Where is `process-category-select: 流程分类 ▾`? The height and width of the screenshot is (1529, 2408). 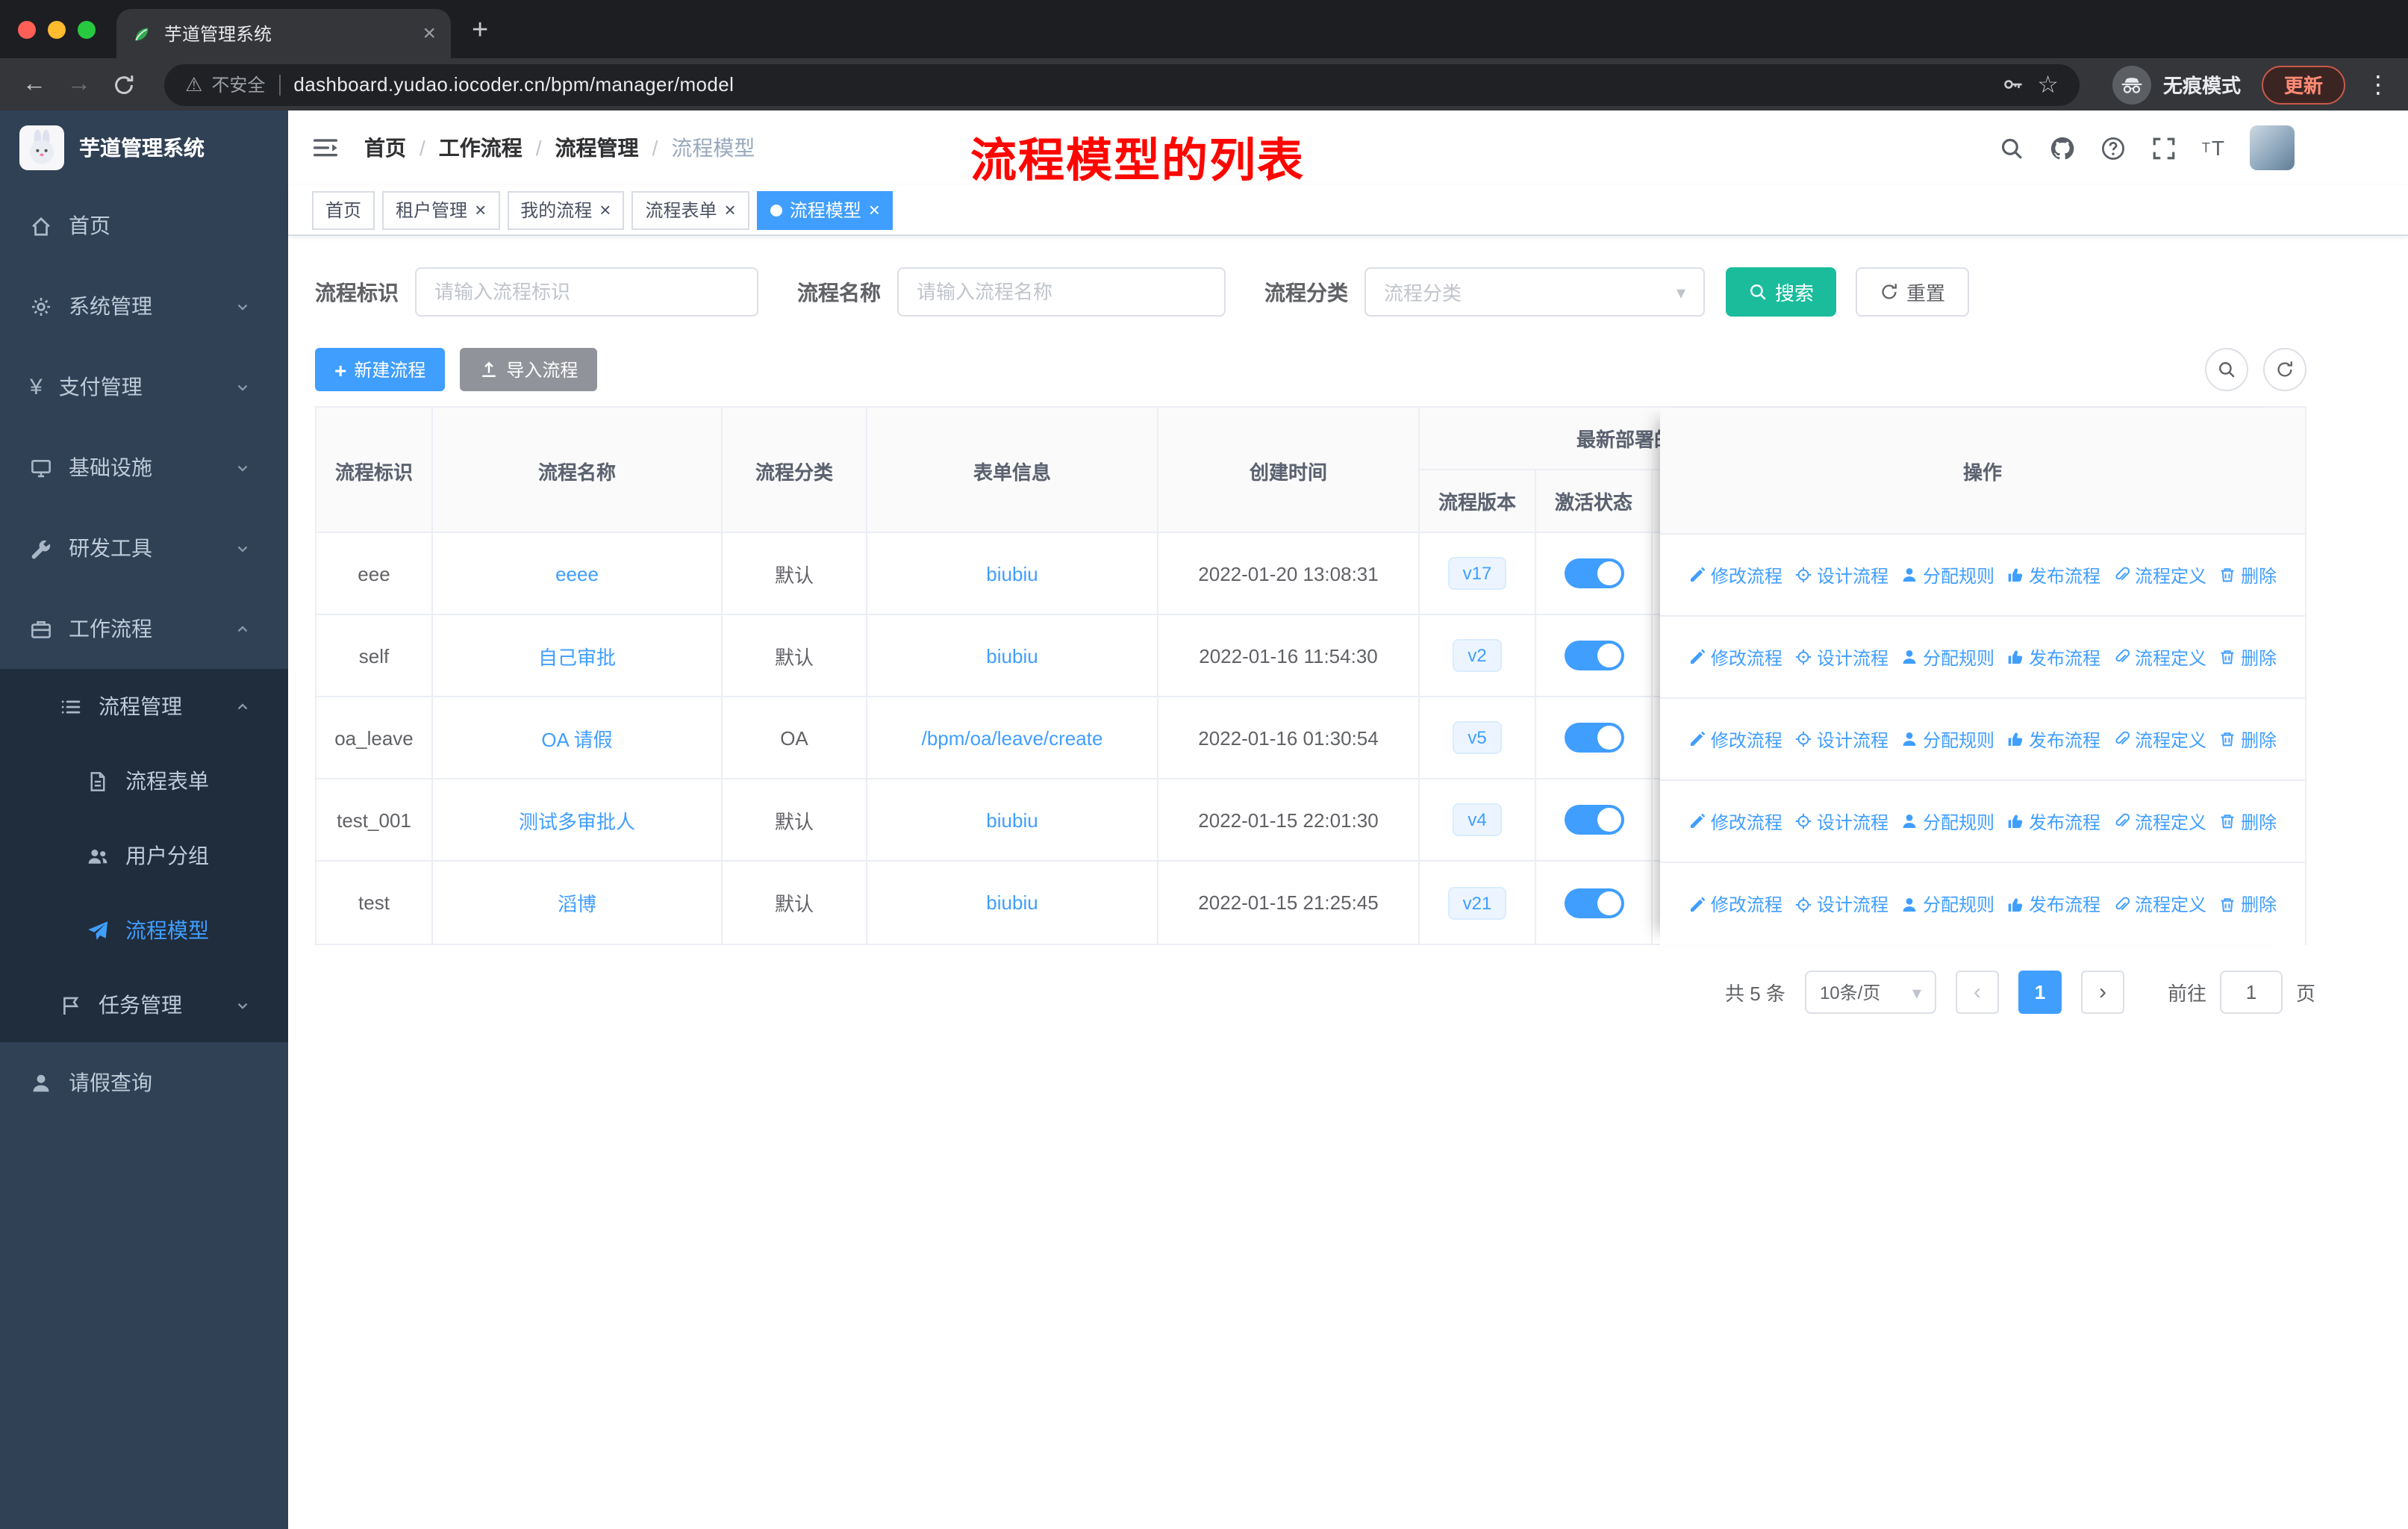
process-category-select: 流程分类 ▾ is located at coordinates (1534, 292).